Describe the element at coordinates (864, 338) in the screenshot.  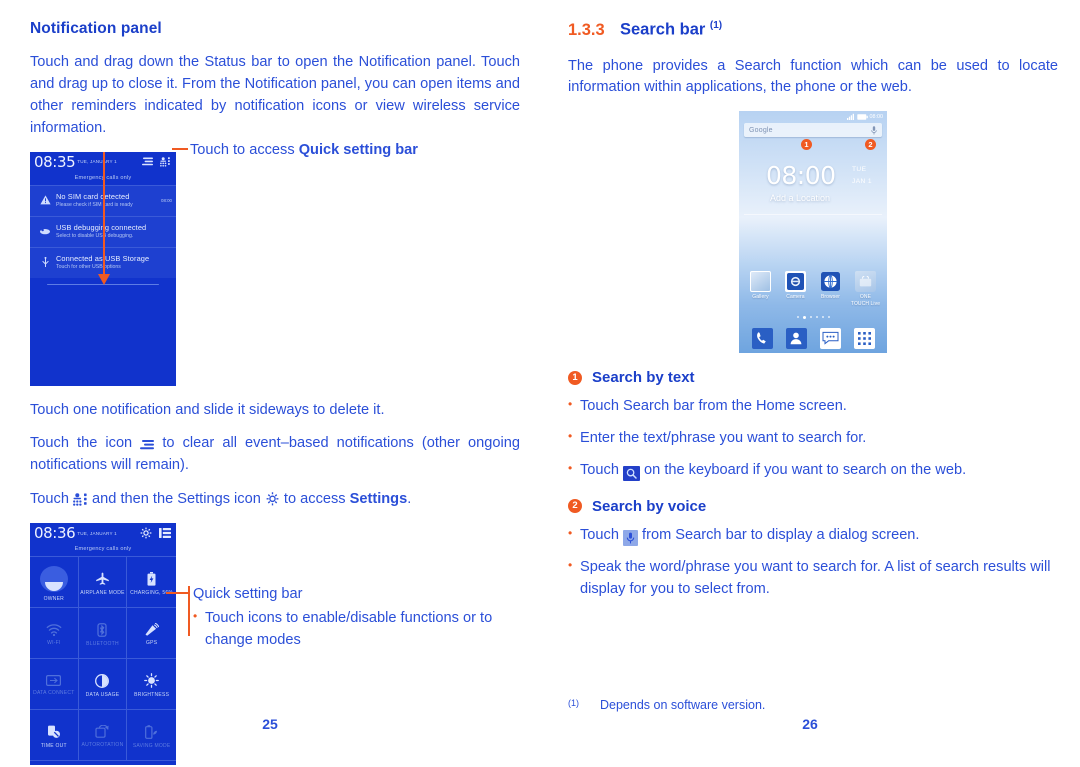
I see `app-drawer-icon` at that location.